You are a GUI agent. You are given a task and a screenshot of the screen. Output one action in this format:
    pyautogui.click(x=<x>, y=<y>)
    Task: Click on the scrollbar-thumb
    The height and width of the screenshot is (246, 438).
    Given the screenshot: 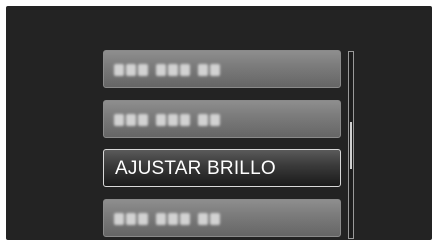 What is the action you would take?
    pyautogui.click(x=351, y=145)
    